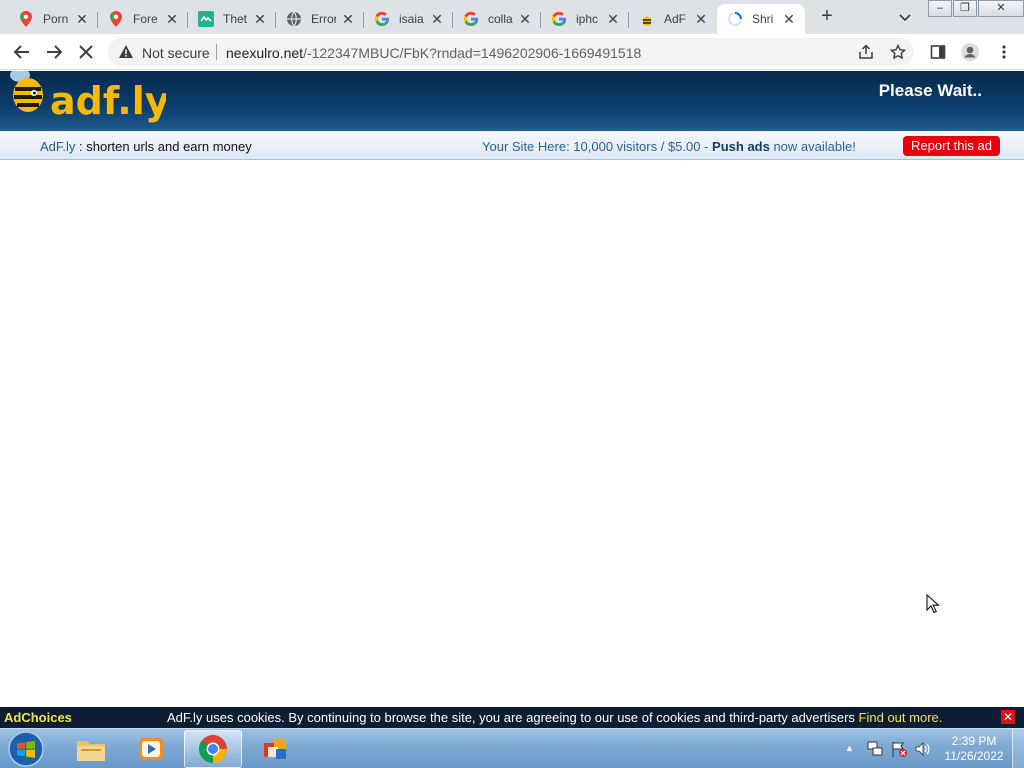 The height and width of the screenshot is (768, 1024). I want to click on tab-title: AdF, so click(675, 19).